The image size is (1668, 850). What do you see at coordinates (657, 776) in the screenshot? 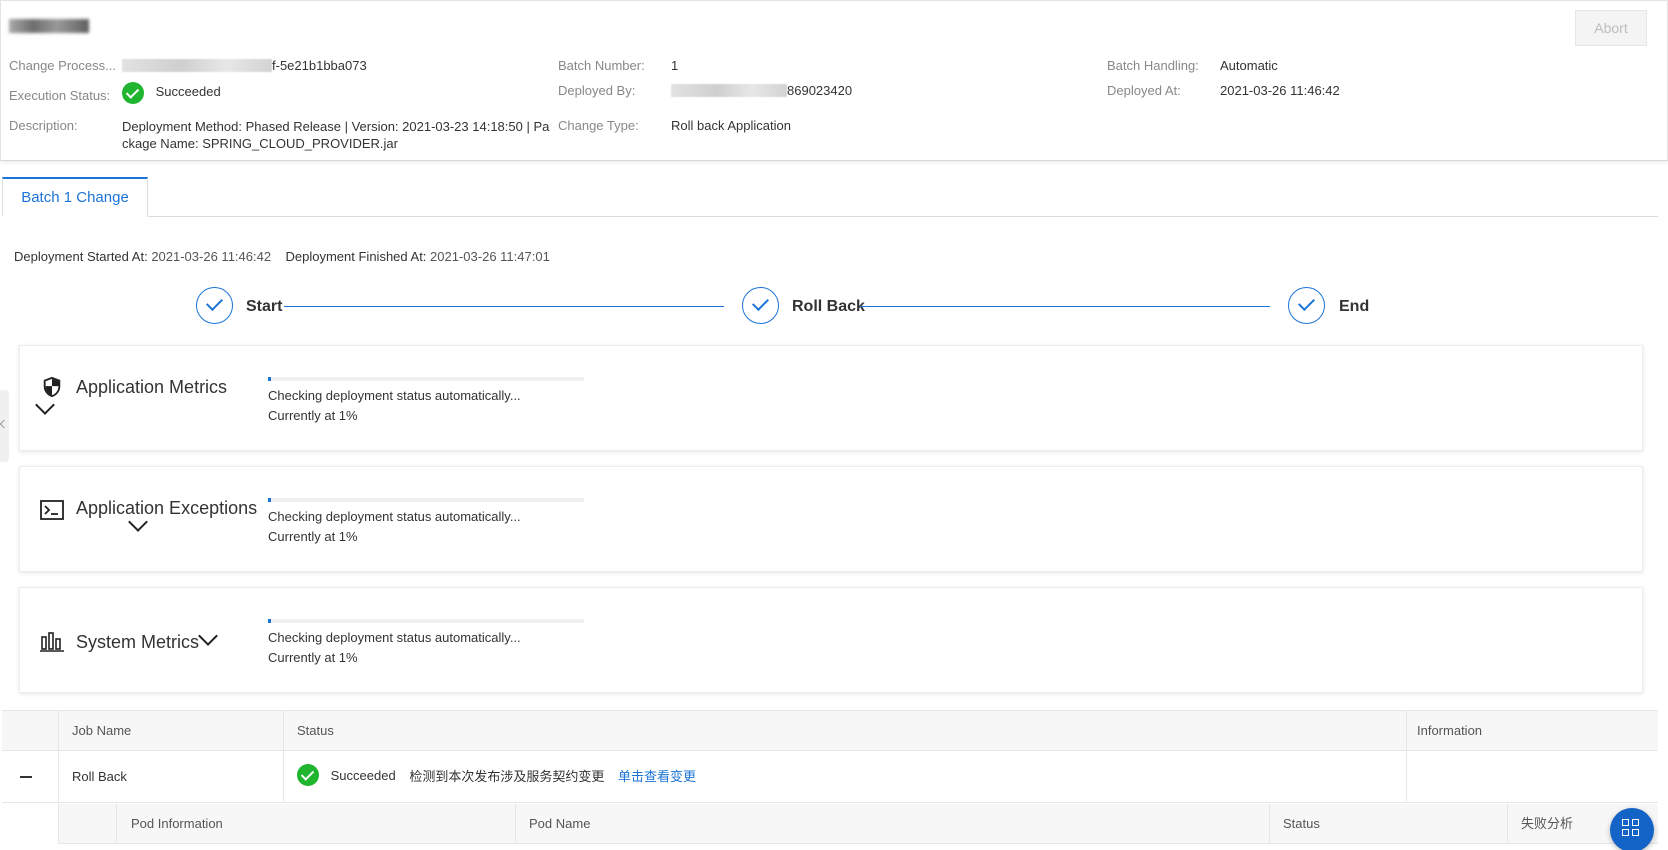
I see `view-changes-link: 单击查看变更` at bounding box center [657, 776].